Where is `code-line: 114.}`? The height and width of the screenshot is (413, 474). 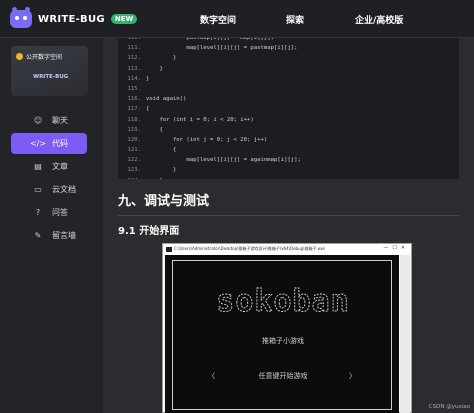
code-line: 114.} is located at coordinates (289, 79).